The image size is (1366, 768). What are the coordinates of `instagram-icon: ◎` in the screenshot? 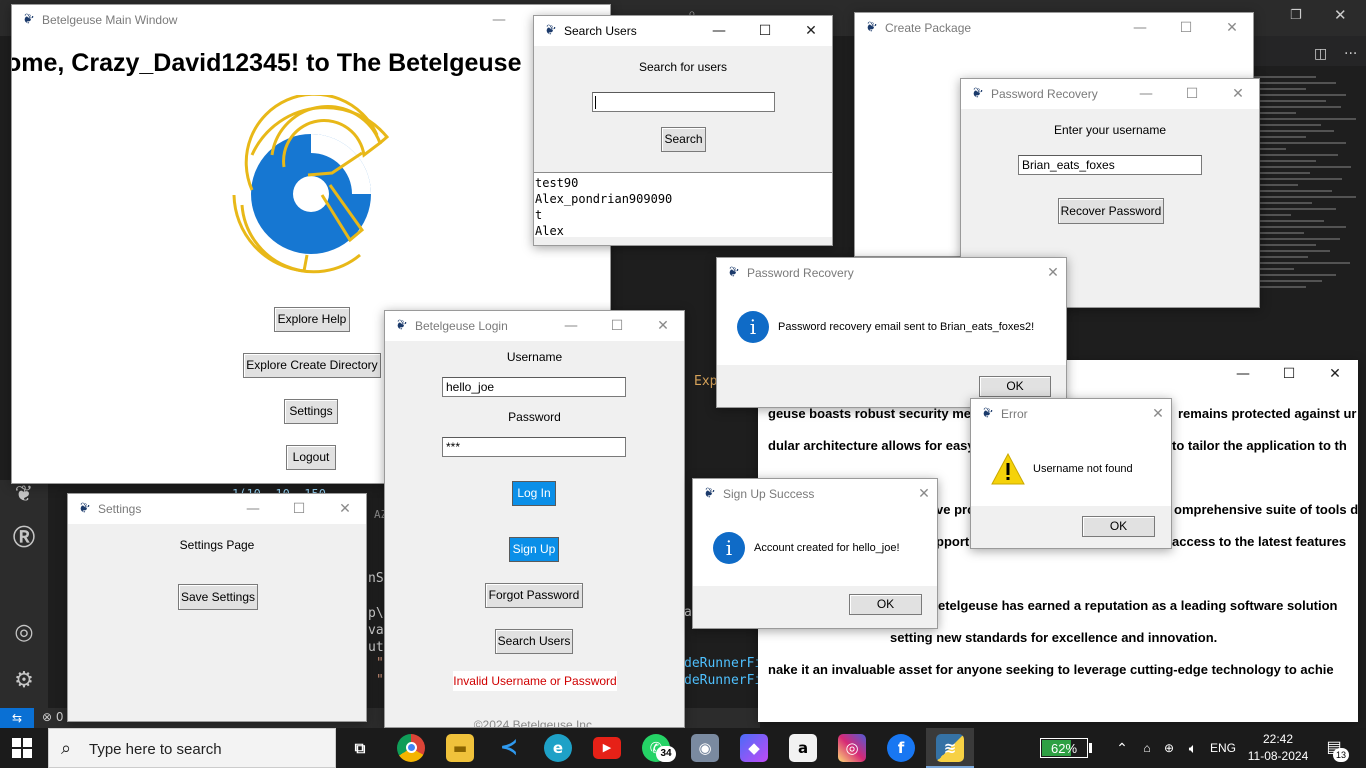 It's located at (852, 748).